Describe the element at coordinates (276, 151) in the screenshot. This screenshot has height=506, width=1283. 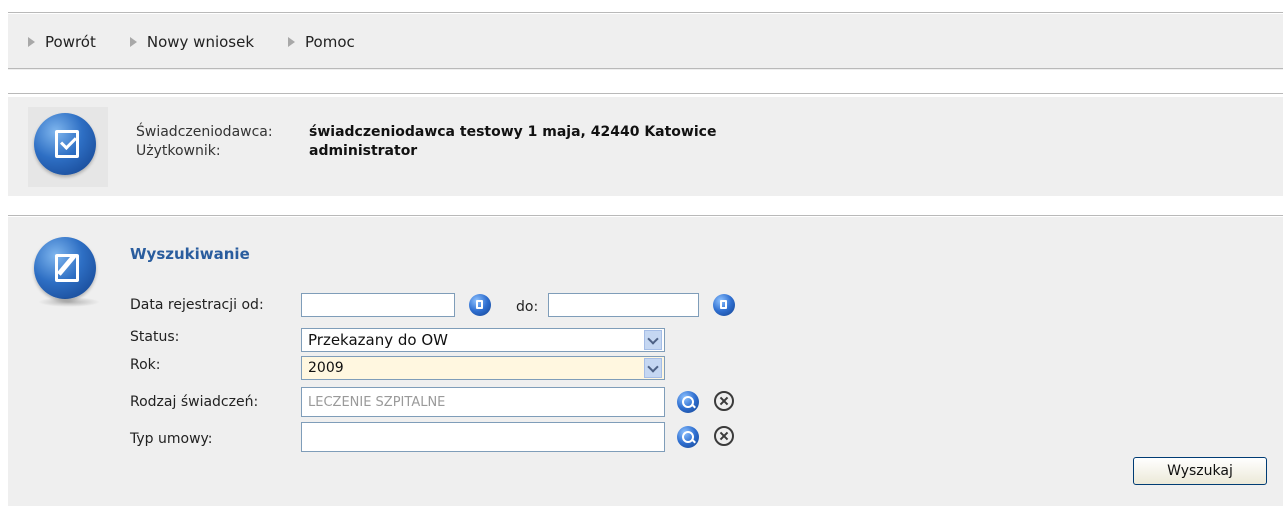
I see `user-row: Użytkownik: administrator` at that location.